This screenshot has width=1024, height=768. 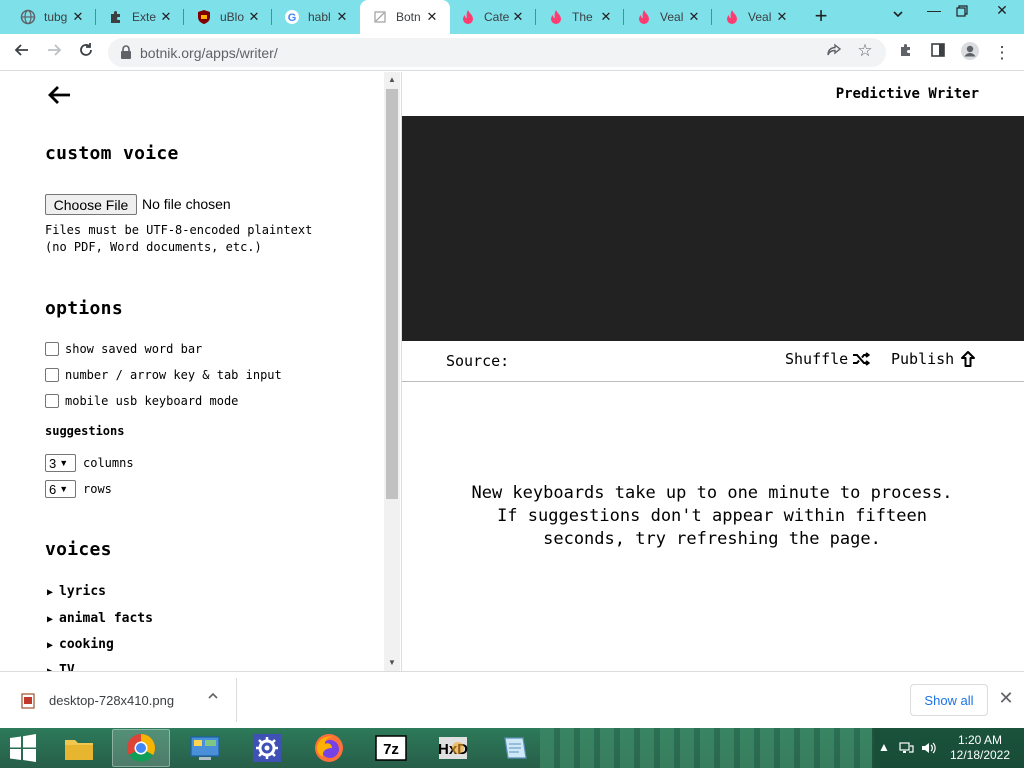 I want to click on chevron-up-icon, so click(x=213, y=700).